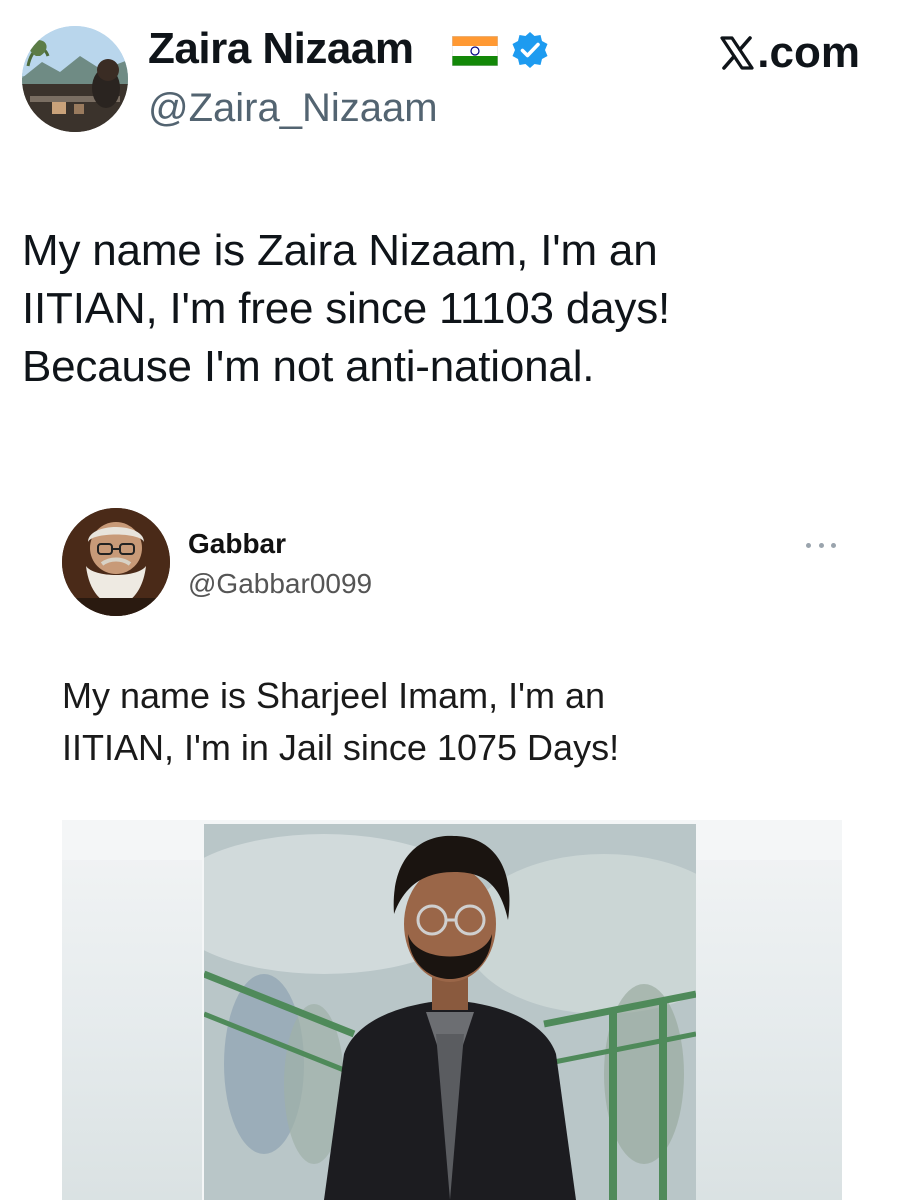 This screenshot has width=900, height=1200. I want to click on avatar, so click(75, 79).